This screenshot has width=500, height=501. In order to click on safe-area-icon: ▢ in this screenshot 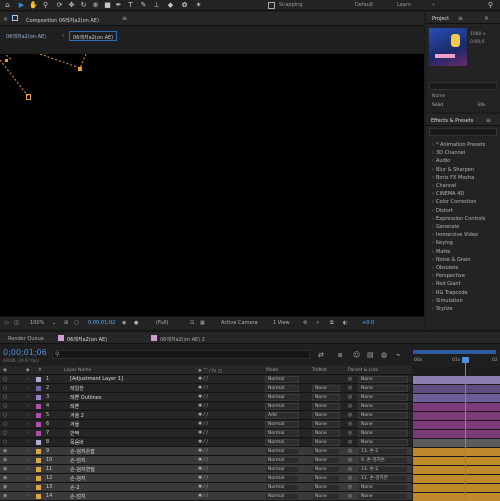, I will do `click(76, 323)`.